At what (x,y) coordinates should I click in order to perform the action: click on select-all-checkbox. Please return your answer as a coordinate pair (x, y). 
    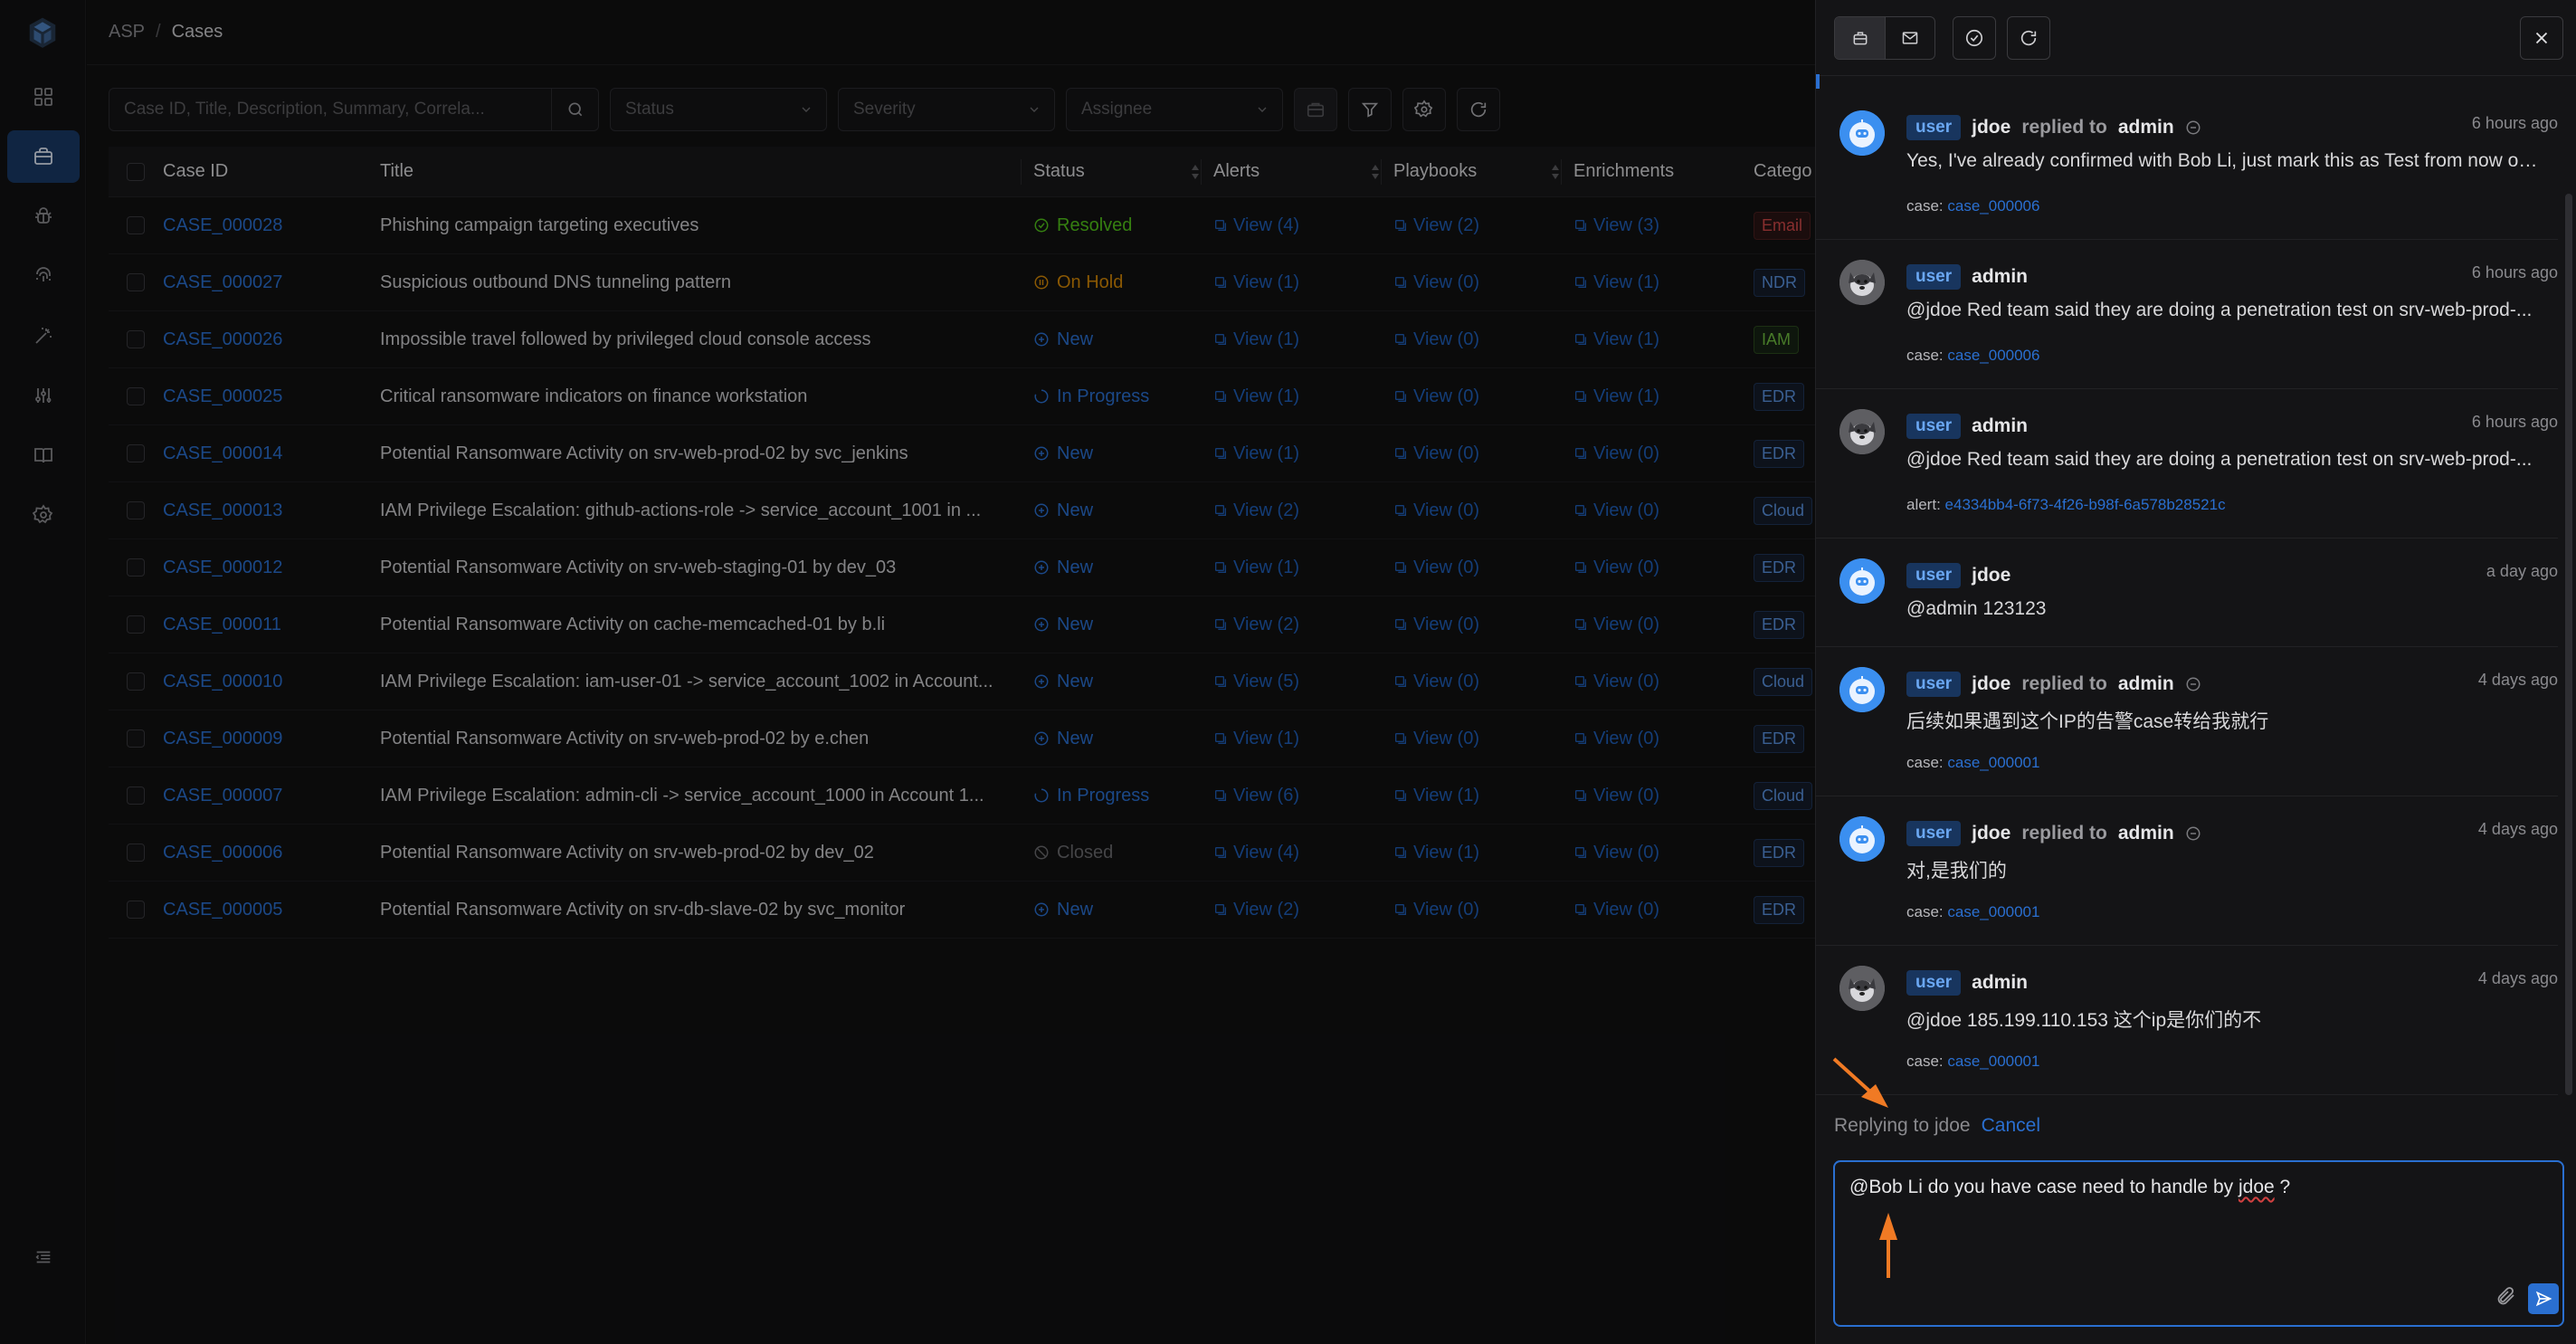
    Looking at the image, I should click on (136, 171).